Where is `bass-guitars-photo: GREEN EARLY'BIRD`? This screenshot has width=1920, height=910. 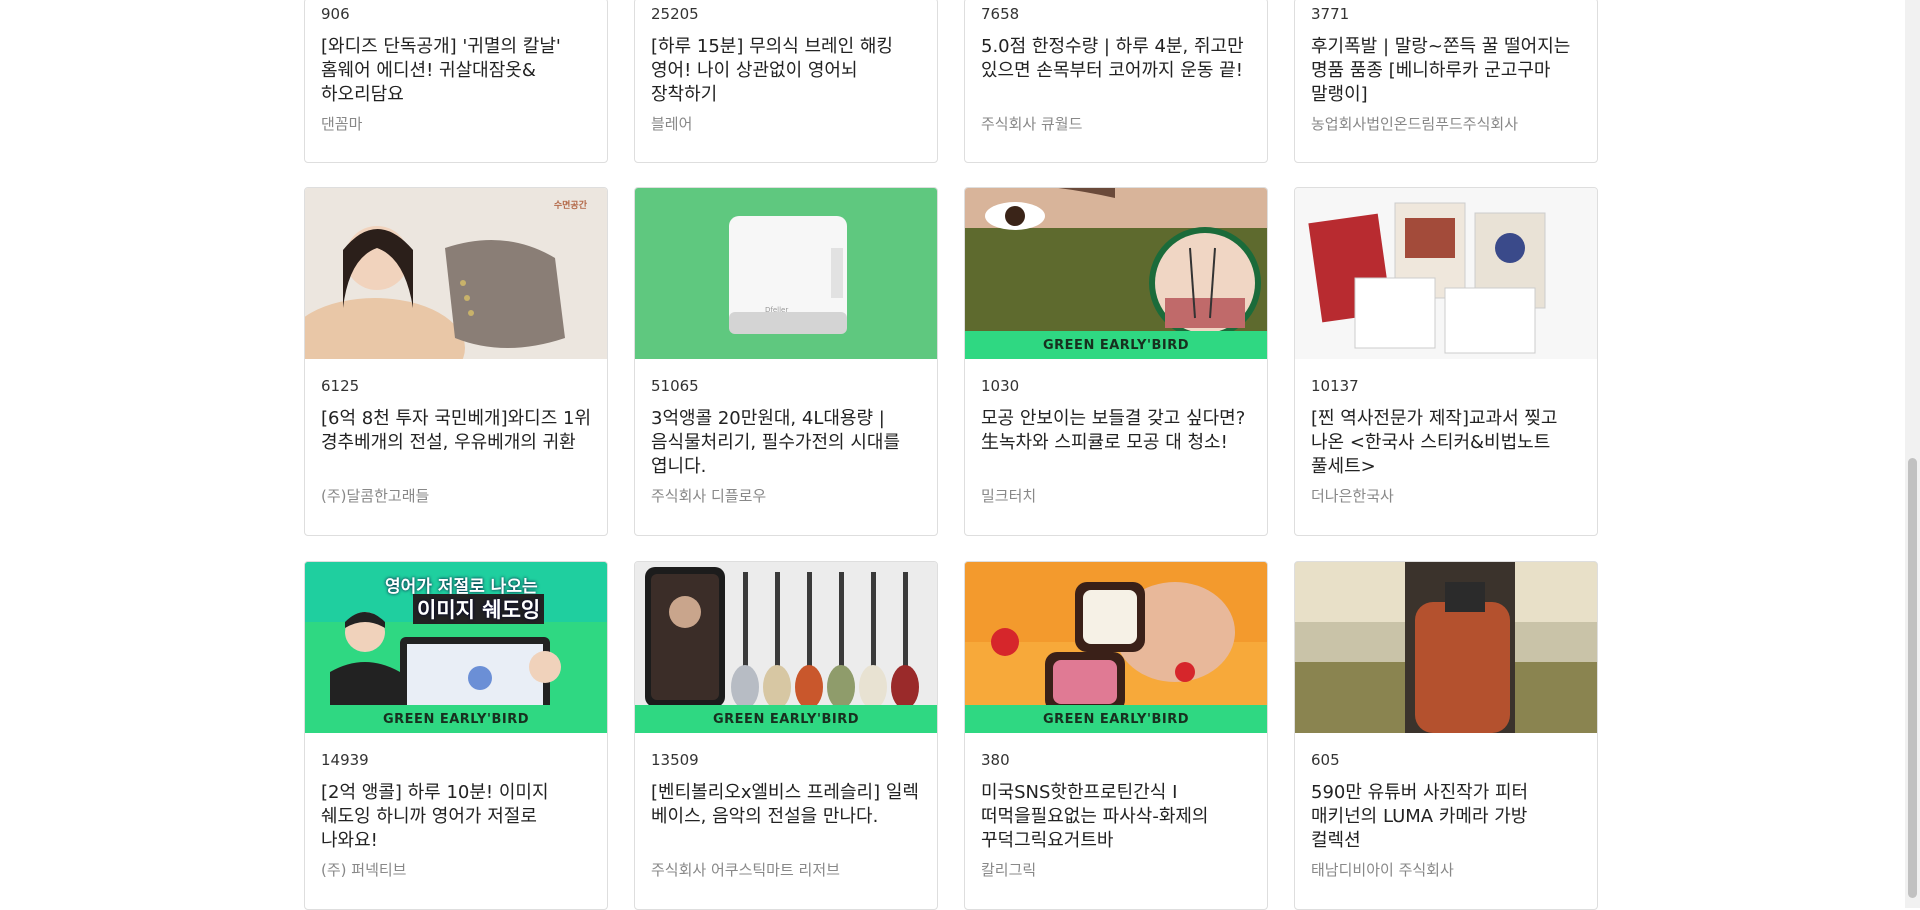 bass-guitars-photo: GREEN EARLY'BIRD is located at coordinates (786, 647).